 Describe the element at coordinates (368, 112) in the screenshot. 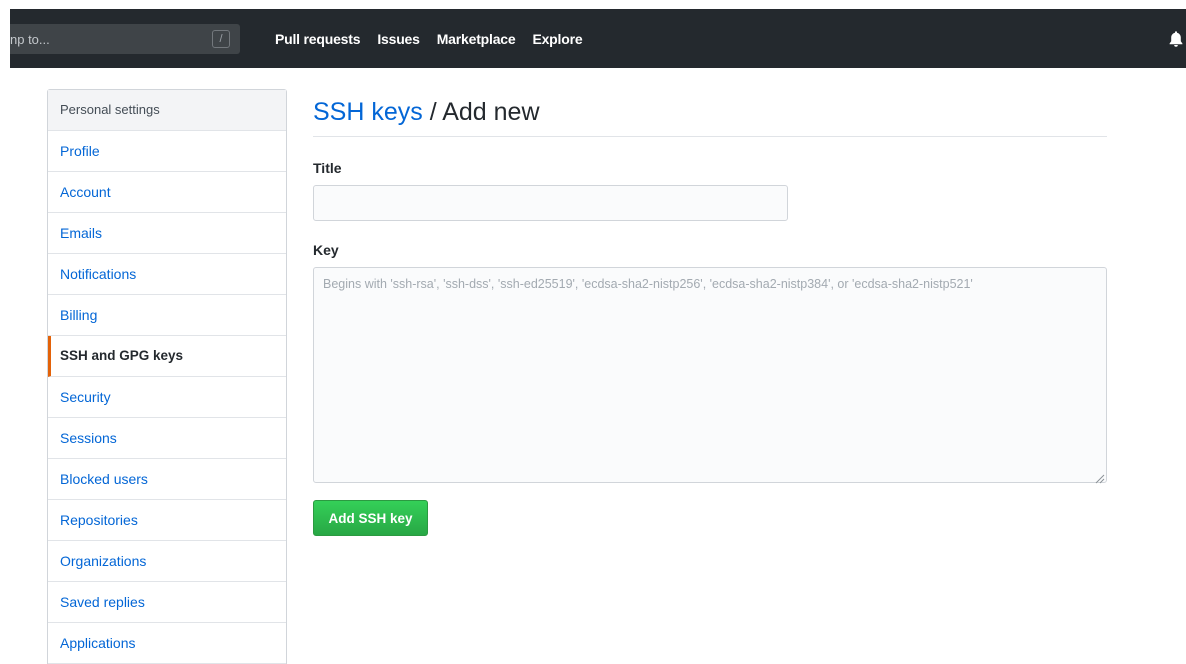

I see `breadcrumb-ssh-keys-link: SSH keys` at that location.